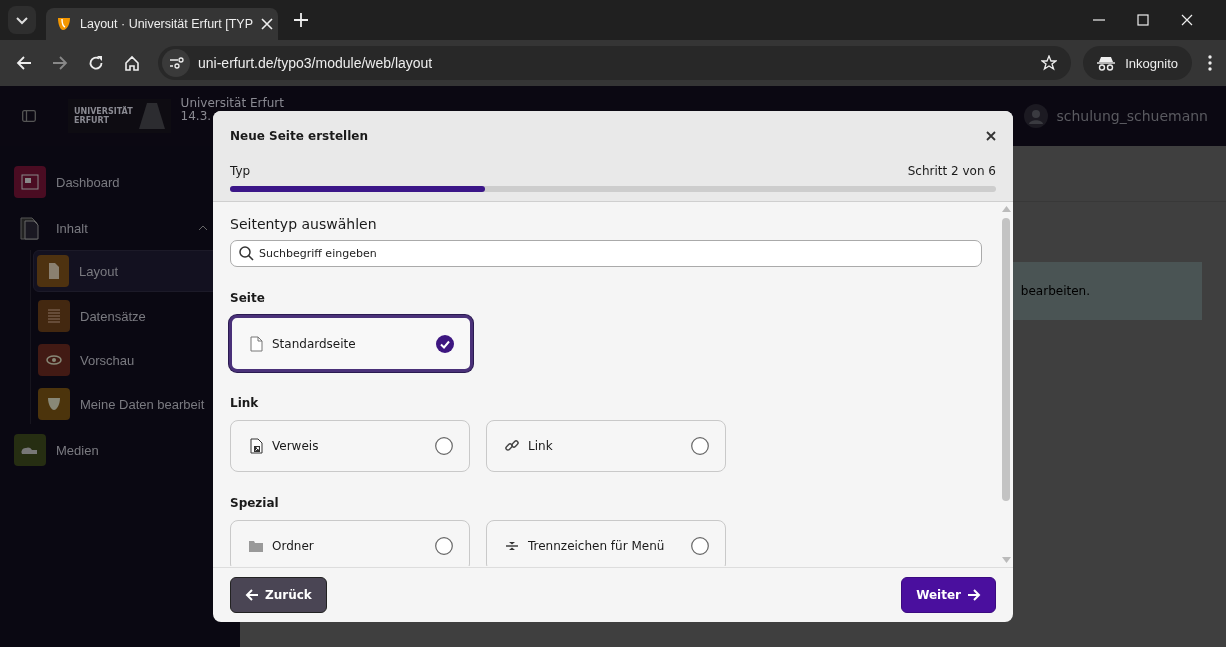  What do you see at coordinates (255, 503) in the screenshot?
I see `group-title: Spezial` at bounding box center [255, 503].